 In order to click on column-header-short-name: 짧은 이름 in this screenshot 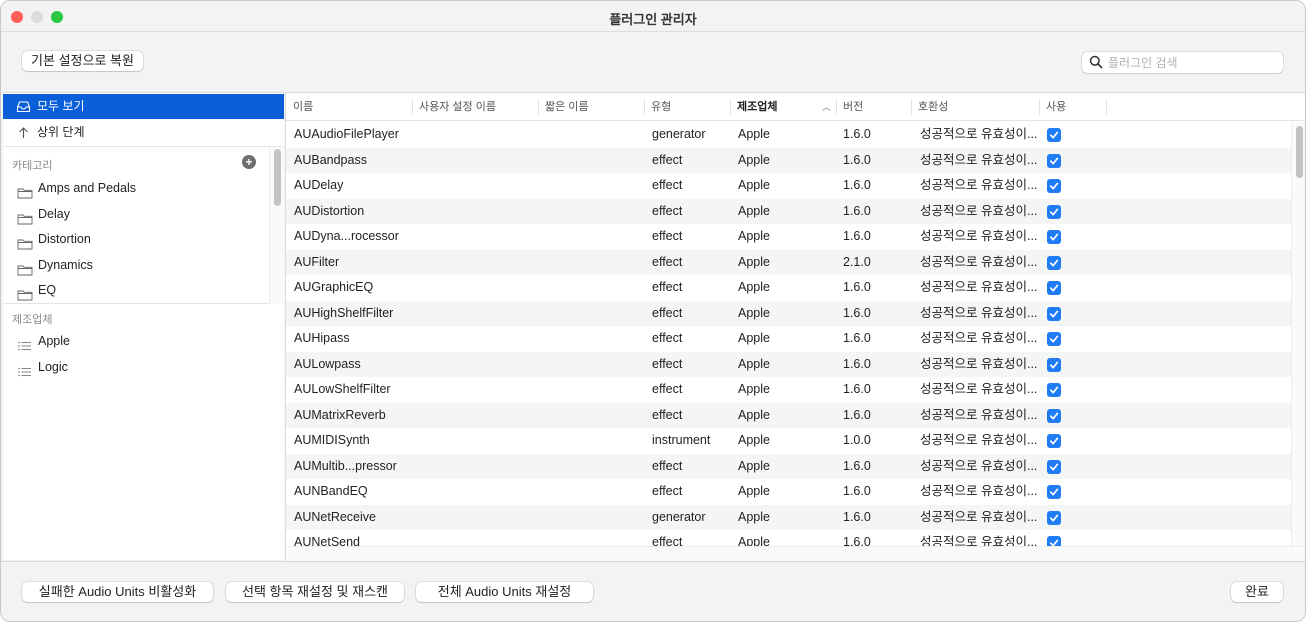, I will do `click(563, 107)`.